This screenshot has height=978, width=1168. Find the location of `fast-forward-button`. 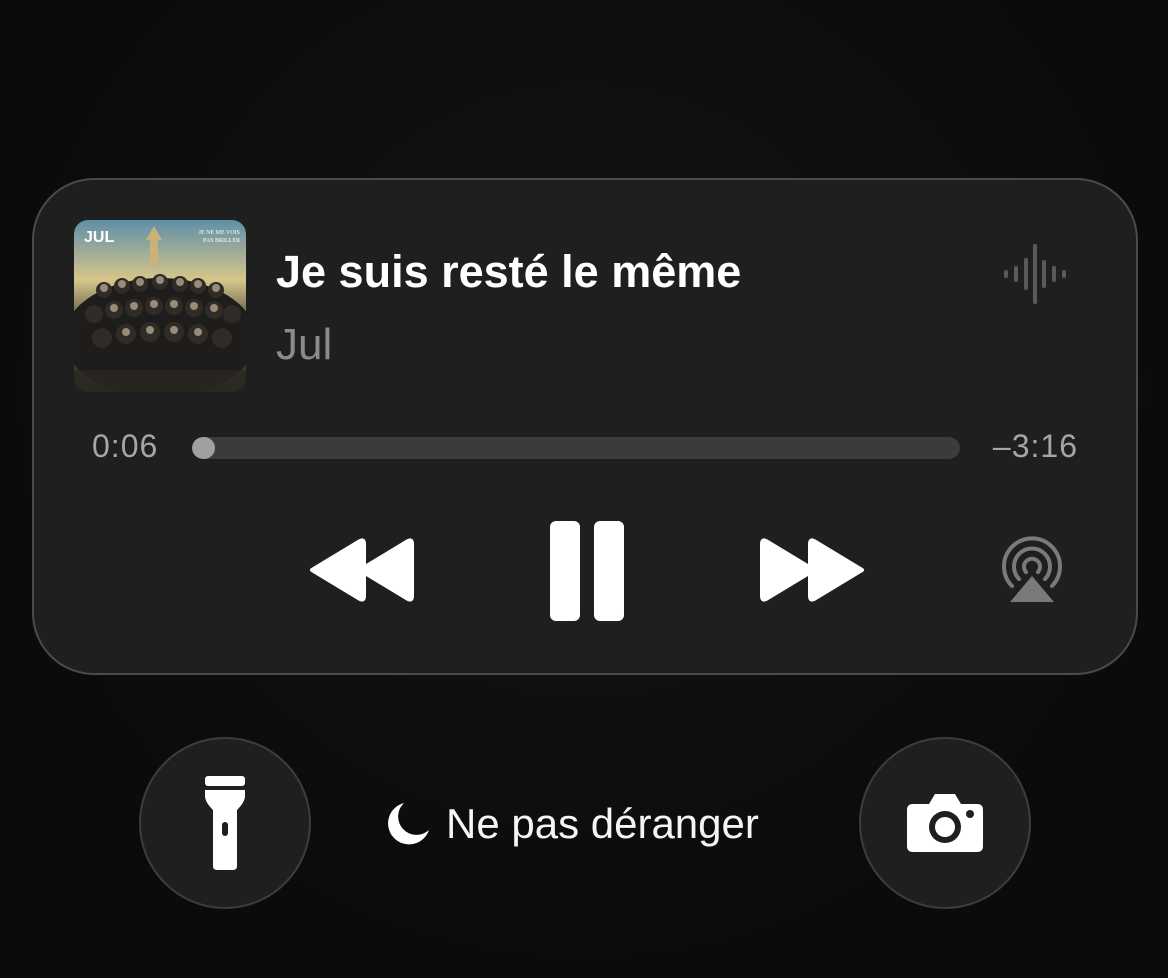

fast-forward-button is located at coordinates (812, 570).